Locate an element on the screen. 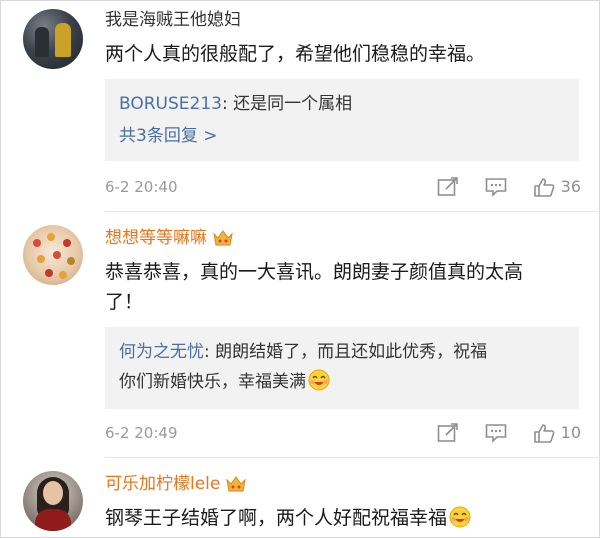 The width and height of the screenshot is (600, 538). reply-line: BORUSE213: 还是同一个属相 is located at coordinates (342, 104).